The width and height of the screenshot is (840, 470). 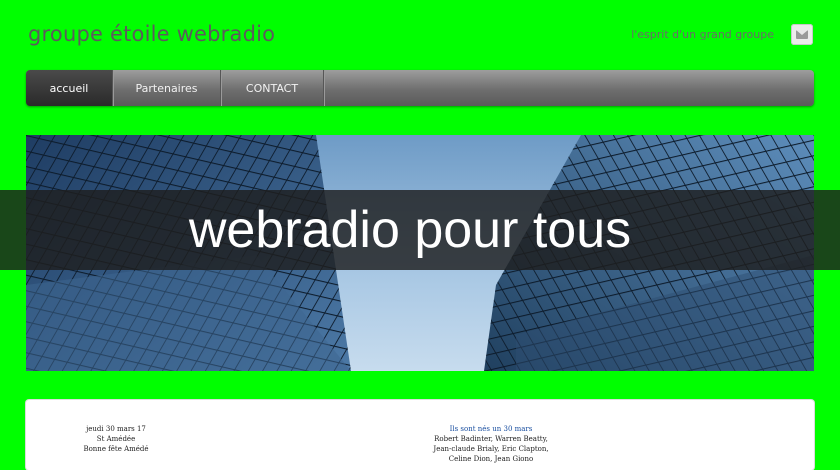 I want to click on ephemeride-date: jeudi 30 mars 17, so click(x=116, y=429).